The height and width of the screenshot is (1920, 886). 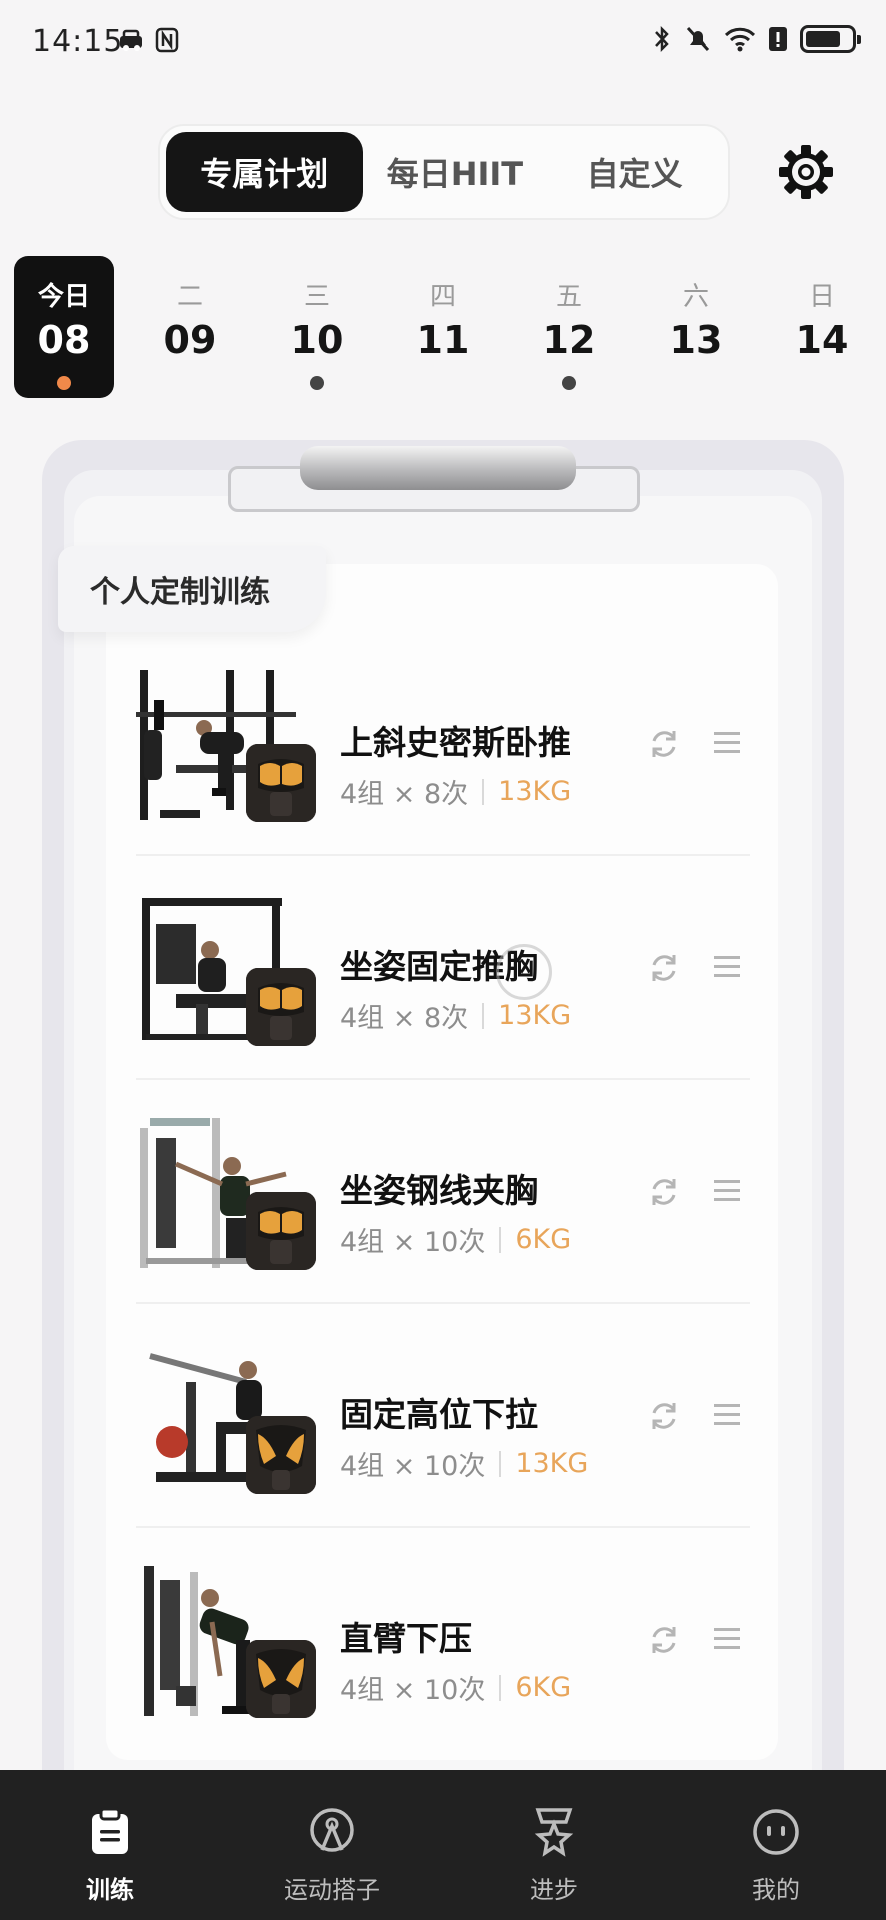 I want to click on clipboard-clip, so click(x=438, y=468).